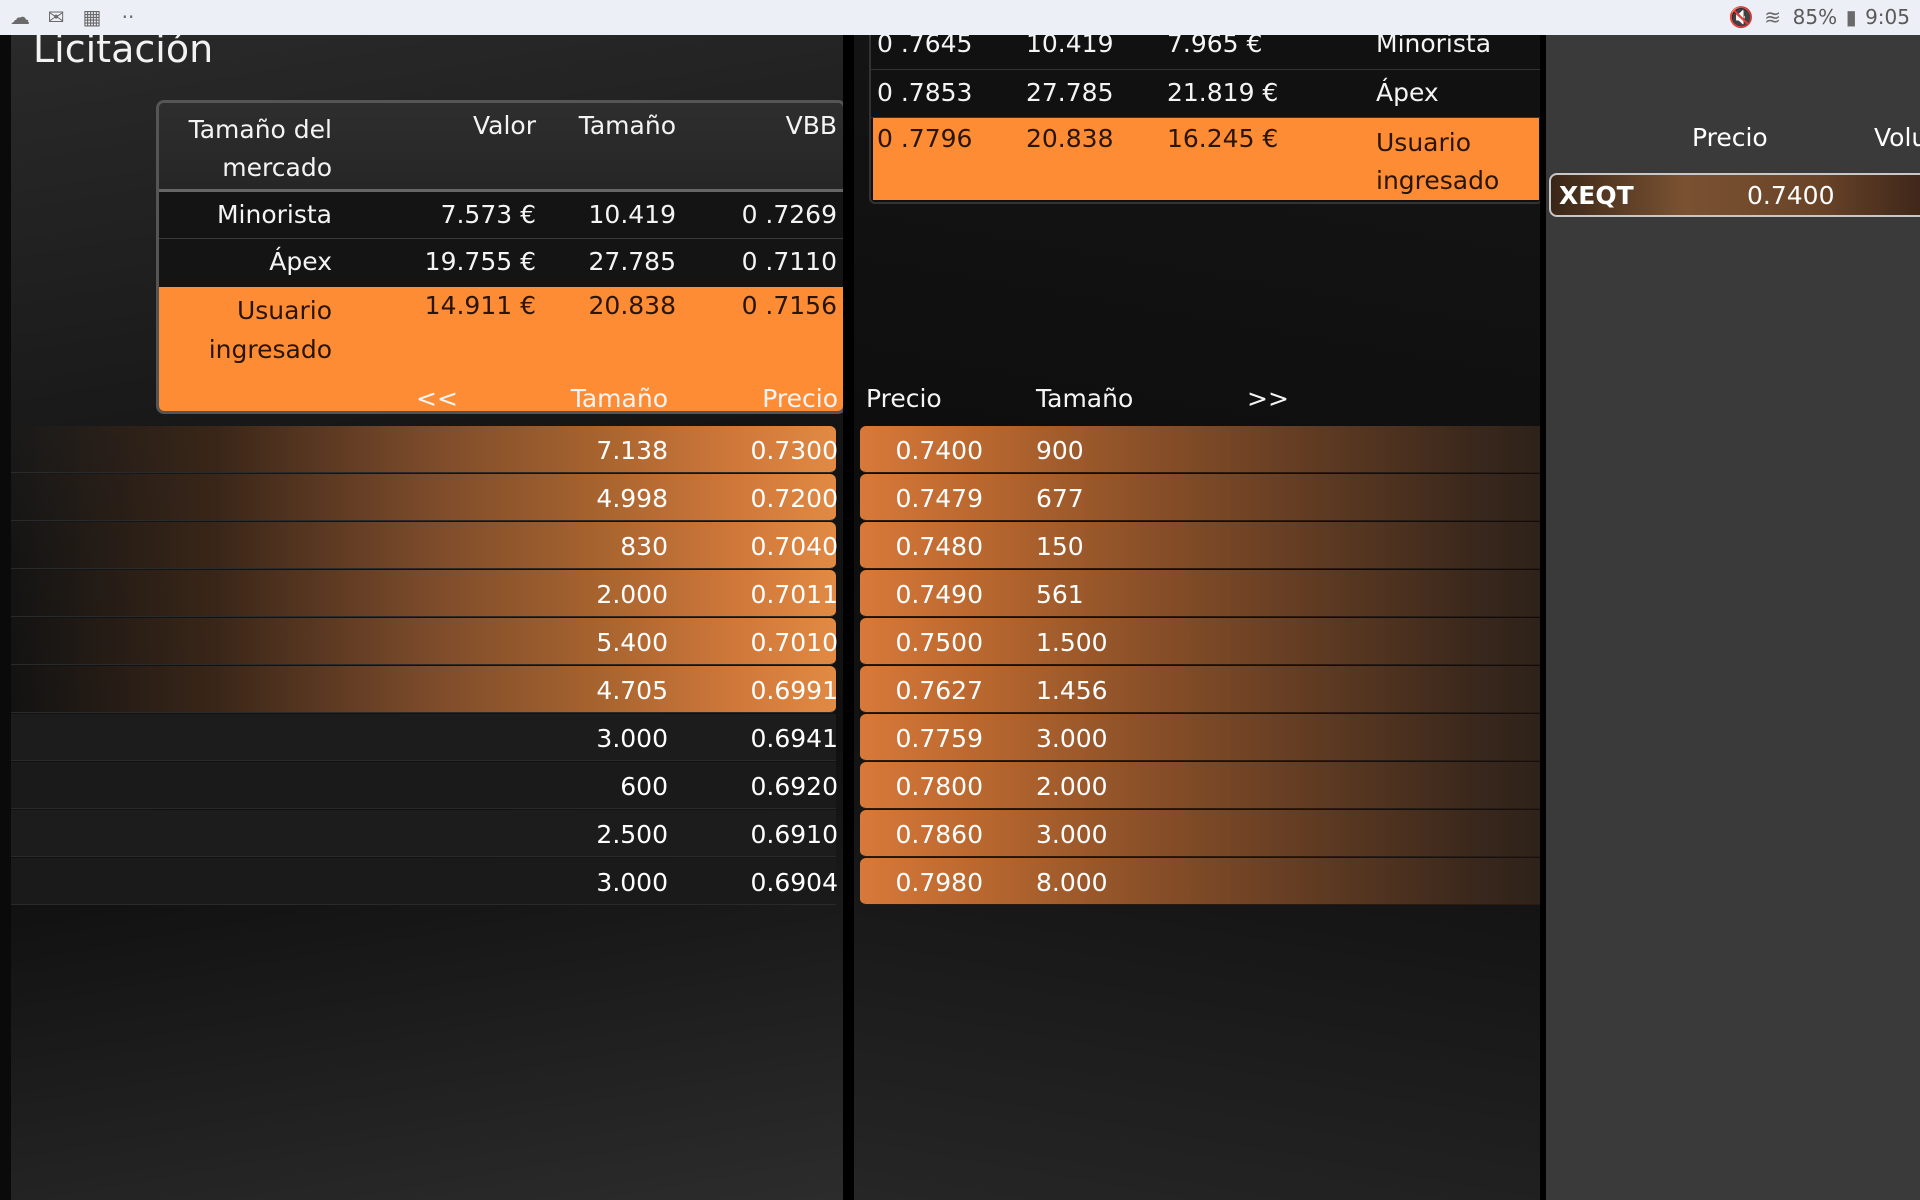  I want to click on ask-ladder-row: 0.7860 3.000, so click(1200, 833).